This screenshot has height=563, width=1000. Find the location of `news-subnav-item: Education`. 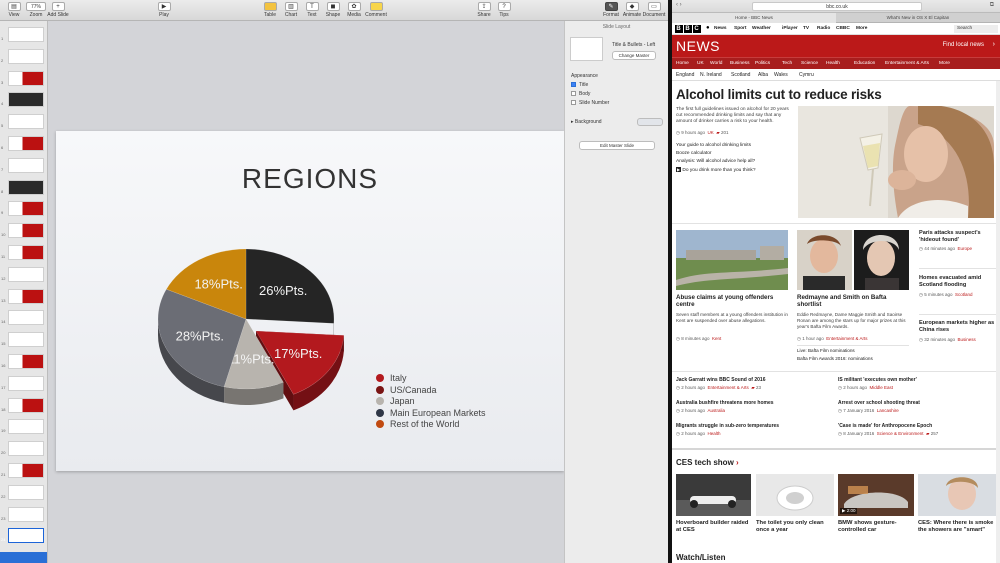

news-subnav-item: Education is located at coordinates (864, 64).